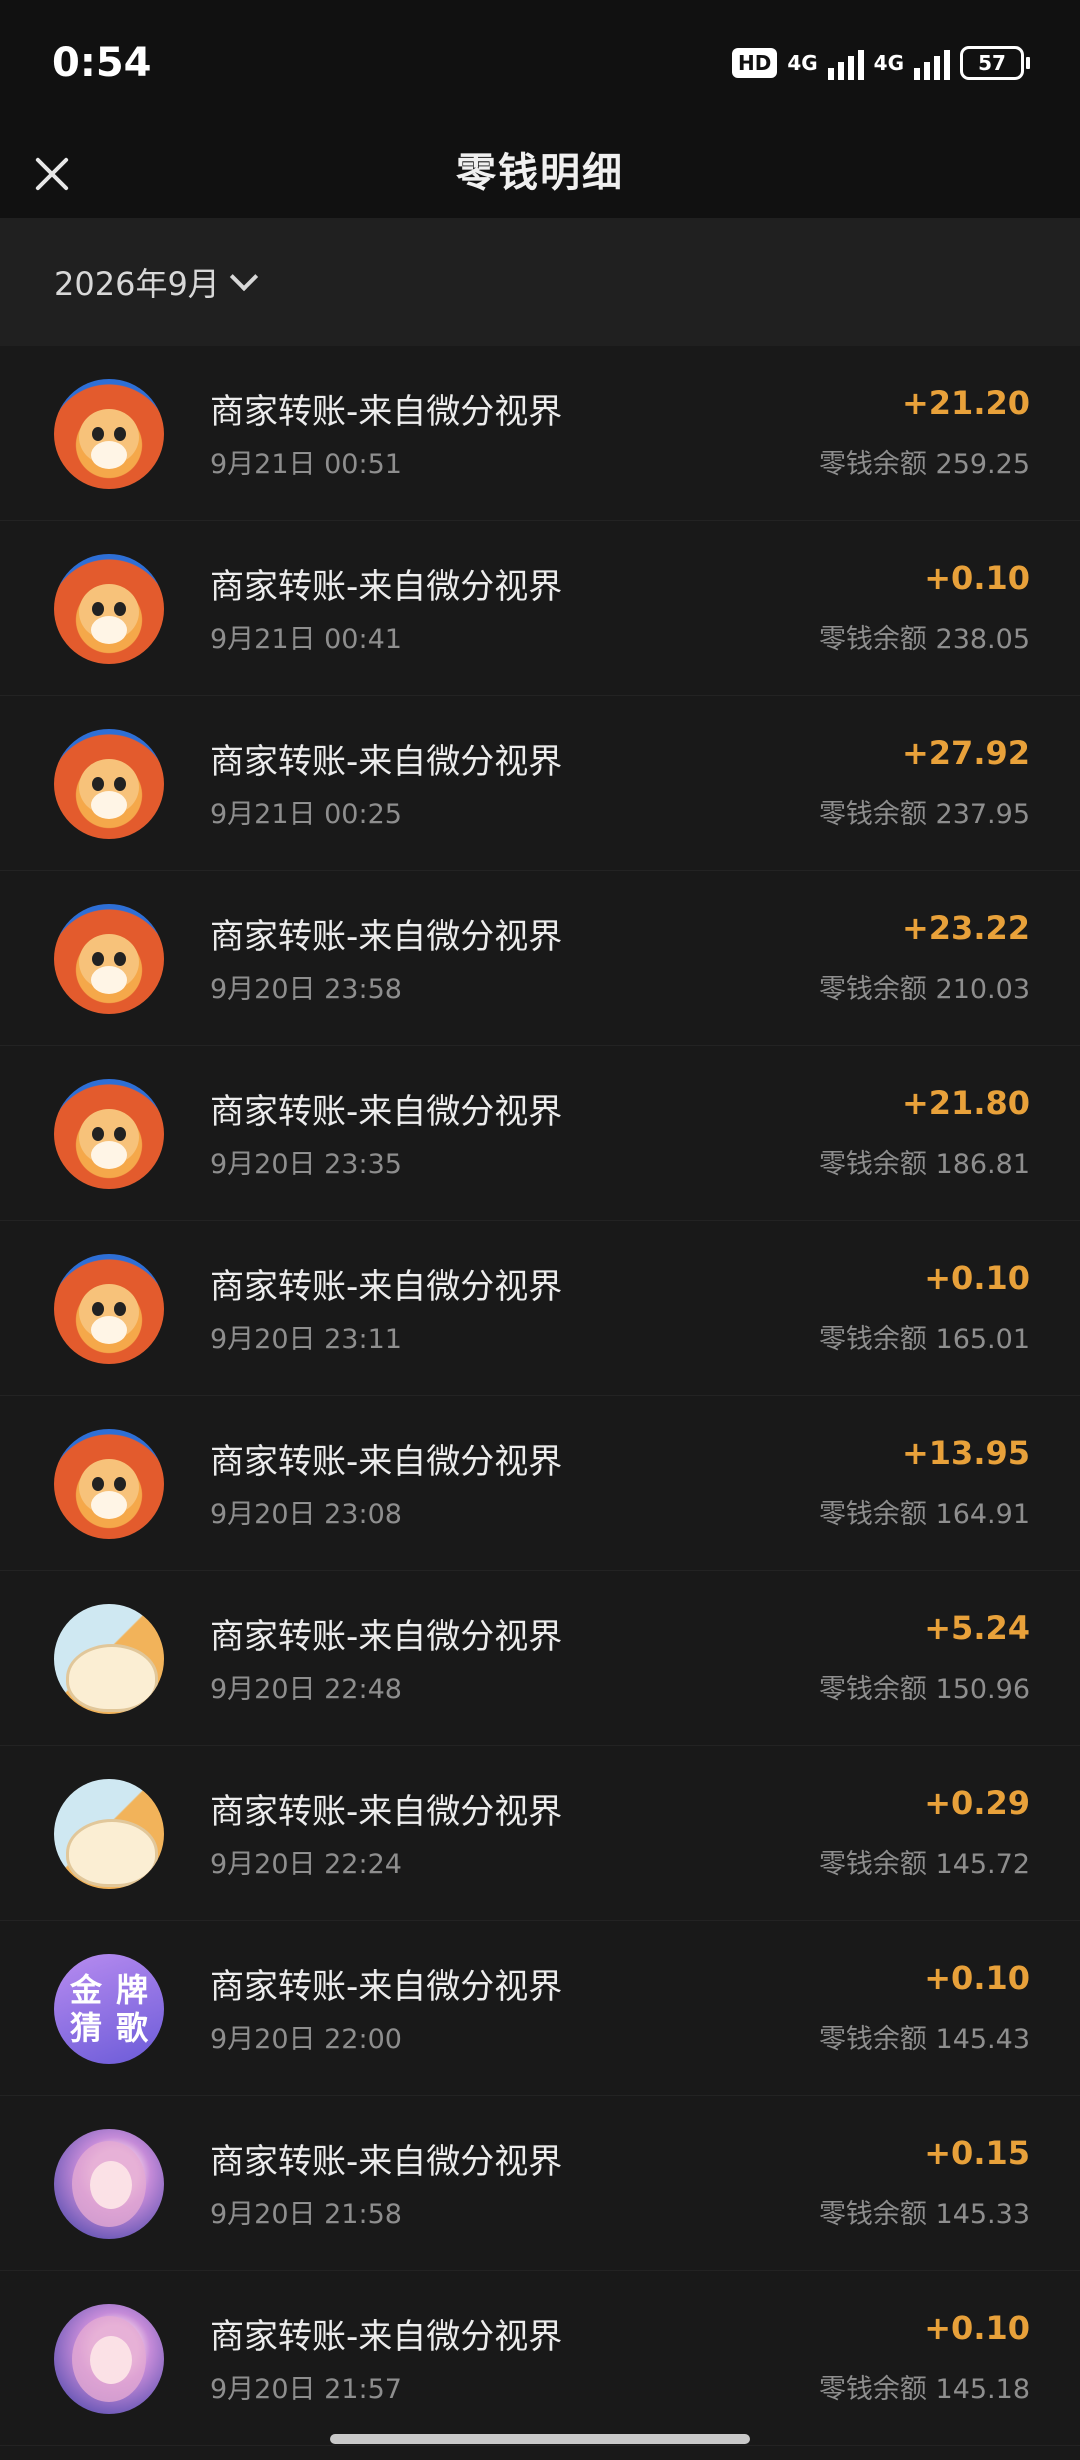  Describe the element at coordinates (924, 1164) in the screenshot. I see `transaction-balance: 零钱余额 186.81` at that location.